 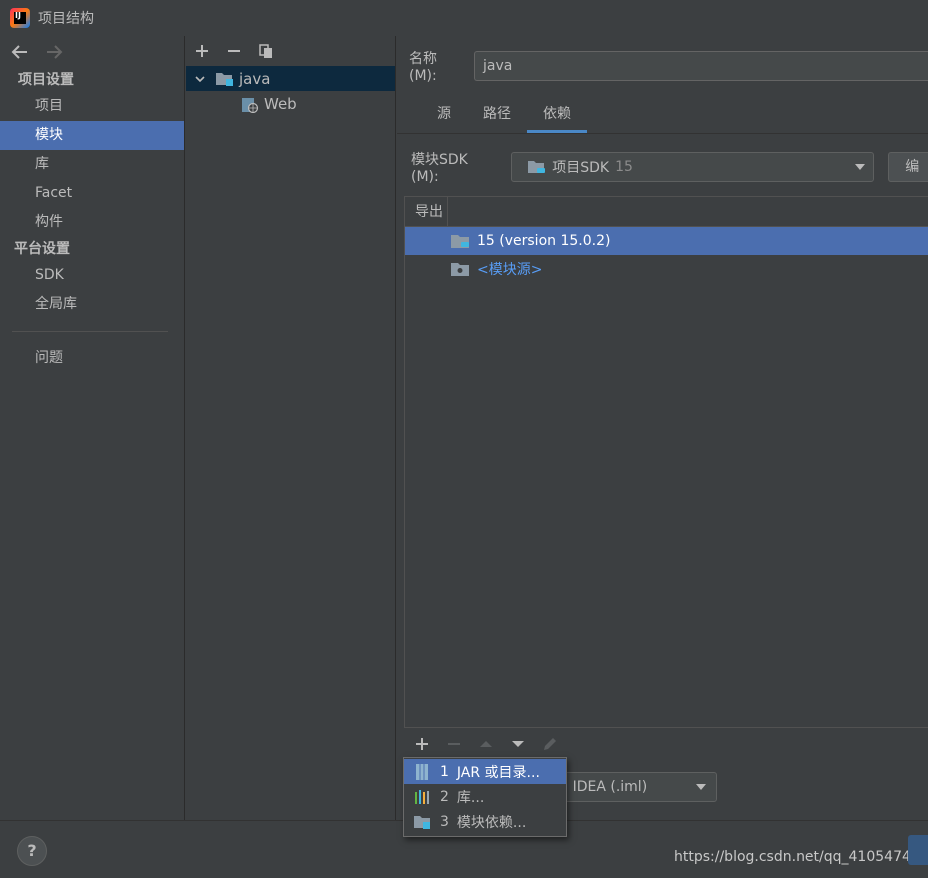 What do you see at coordinates (54, 52) in the screenshot?
I see `arrow-right-icon` at bounding box center [54, 52].